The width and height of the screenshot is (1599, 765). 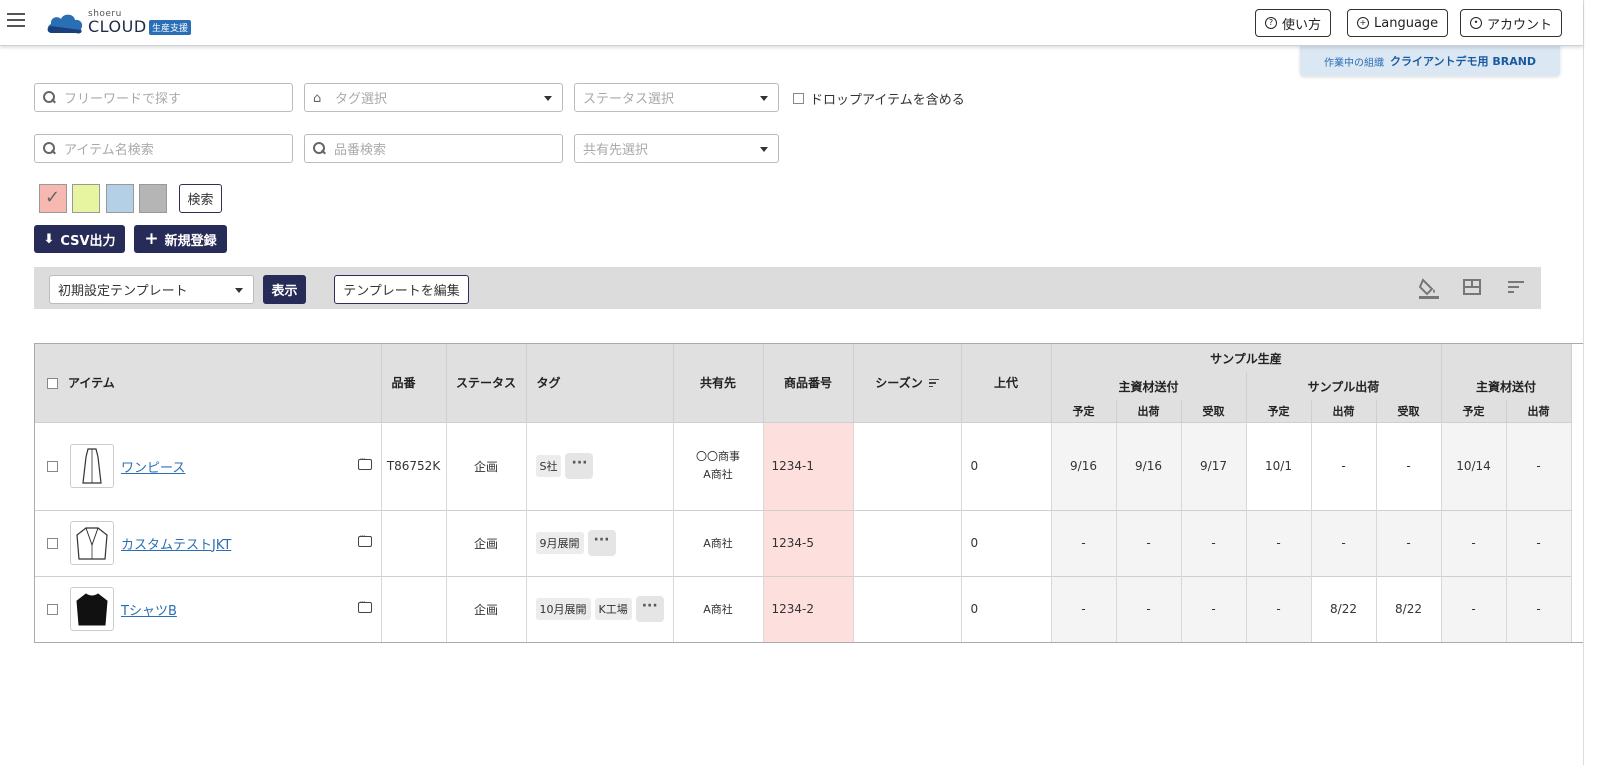 I want to click on jacket-thumbnail-icon, so click(x=92, y=543).